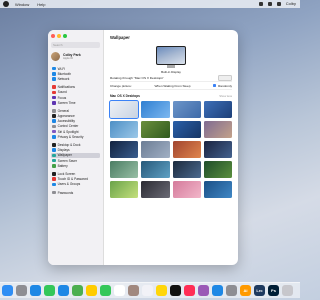 This screenshot has width=320, height=300. What do you see at coordinates (175, 290) in the screenshot?
I see `tv-icon` at bounding box center [175, 290].